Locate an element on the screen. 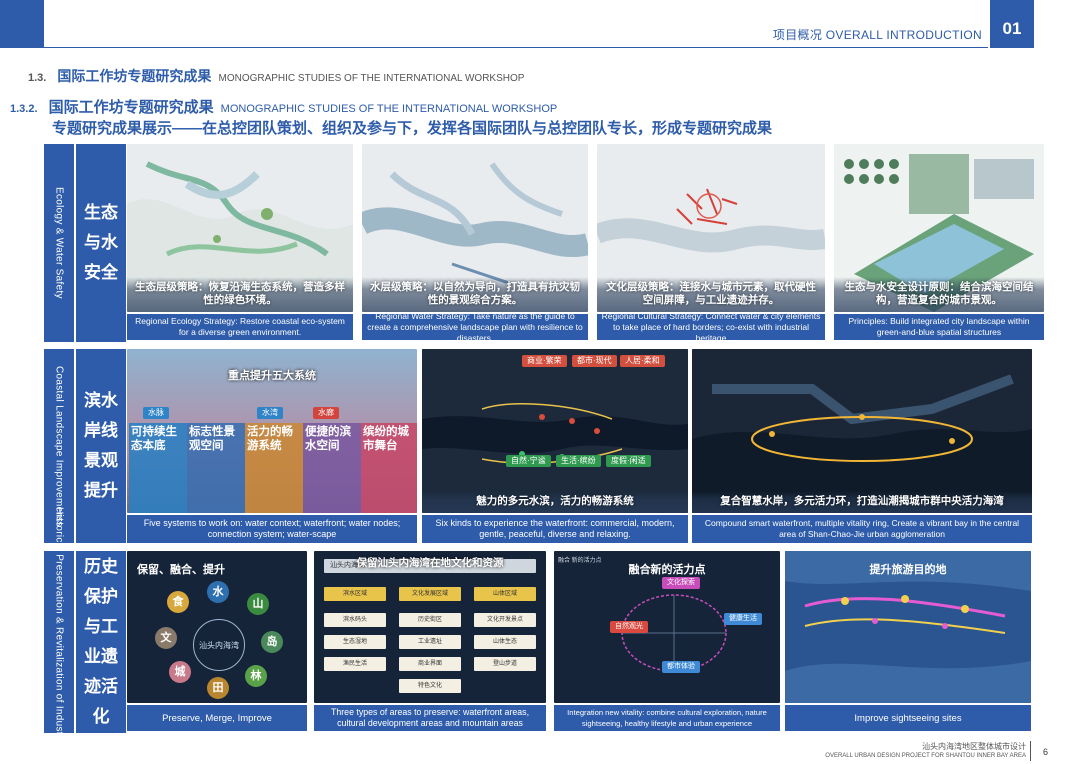 The width and height of the screenshot is (1080, 764). system-ecology: 可持续生态本底 is located at coordinates (158, 468).